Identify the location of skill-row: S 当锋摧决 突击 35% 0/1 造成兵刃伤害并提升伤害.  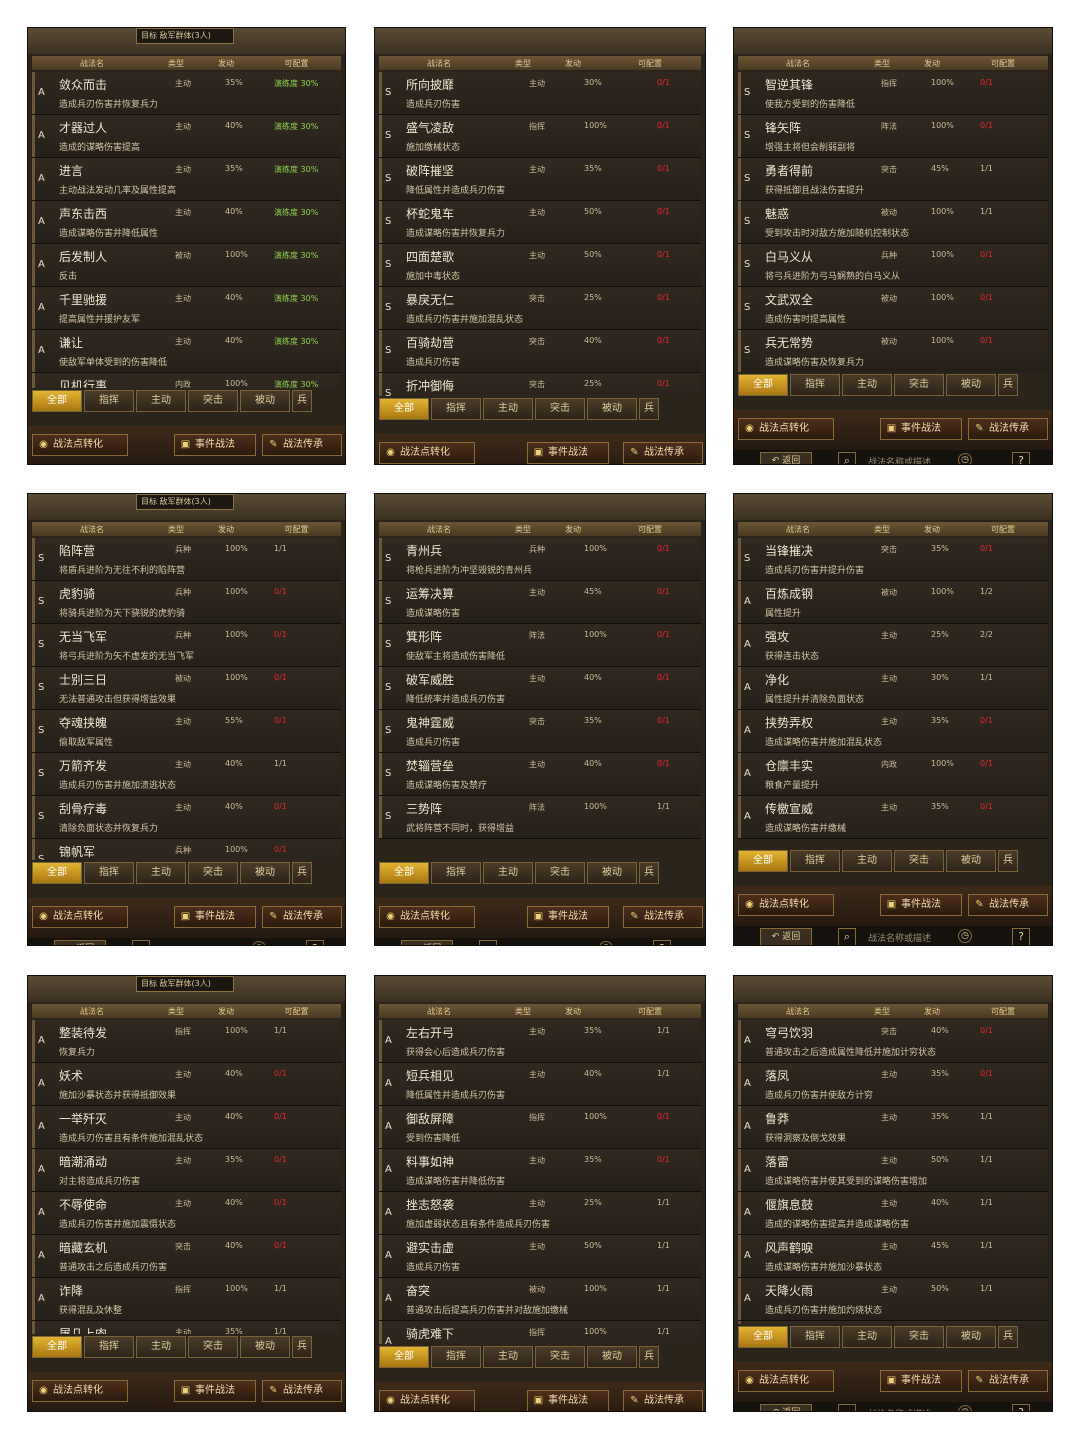
(893, 559).